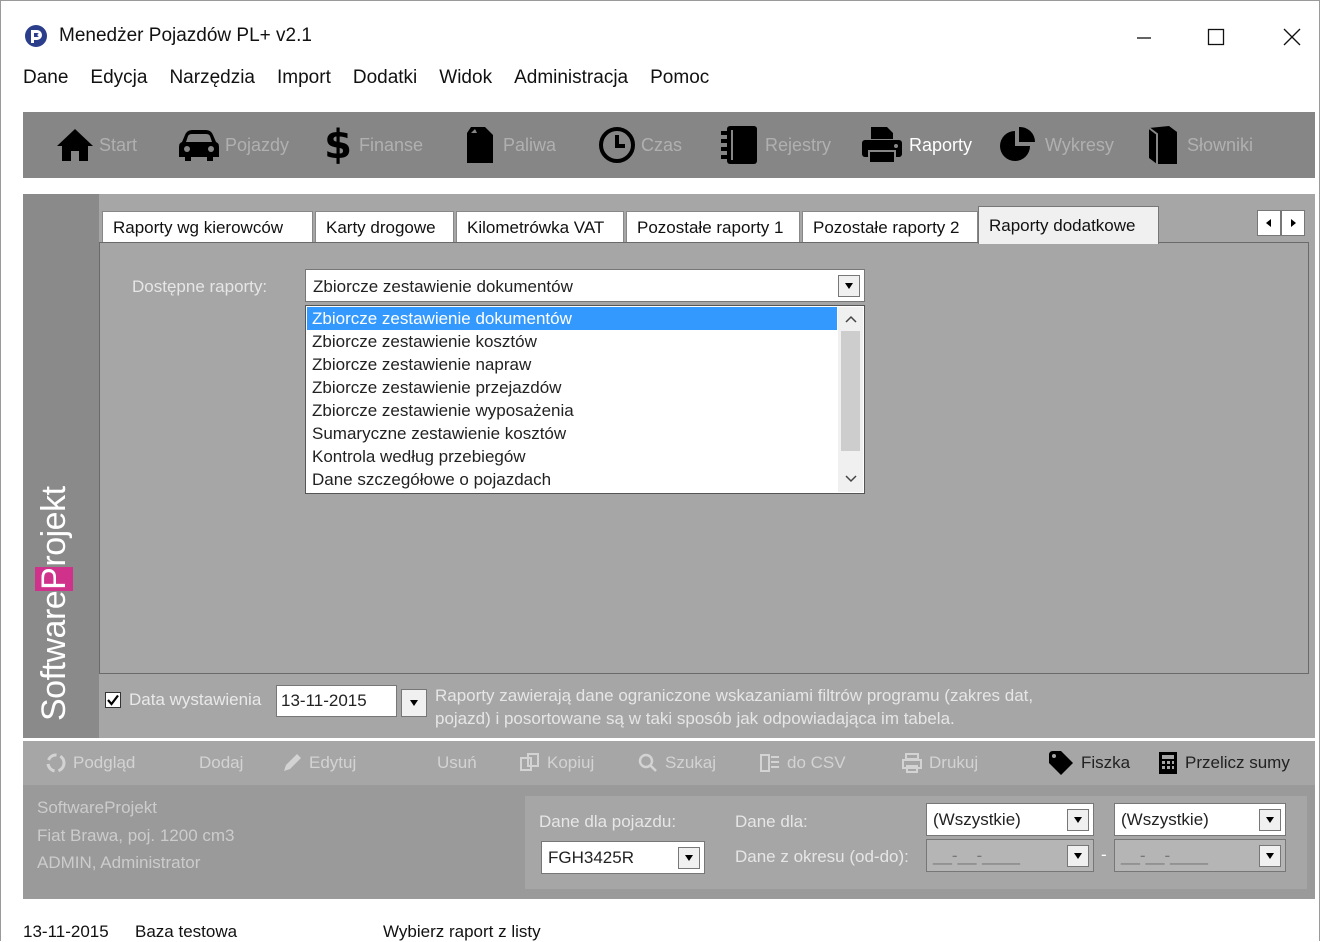  Describe the element at coordinates (1216, 37) in the screenshot. I see `maximize-button` at that location.